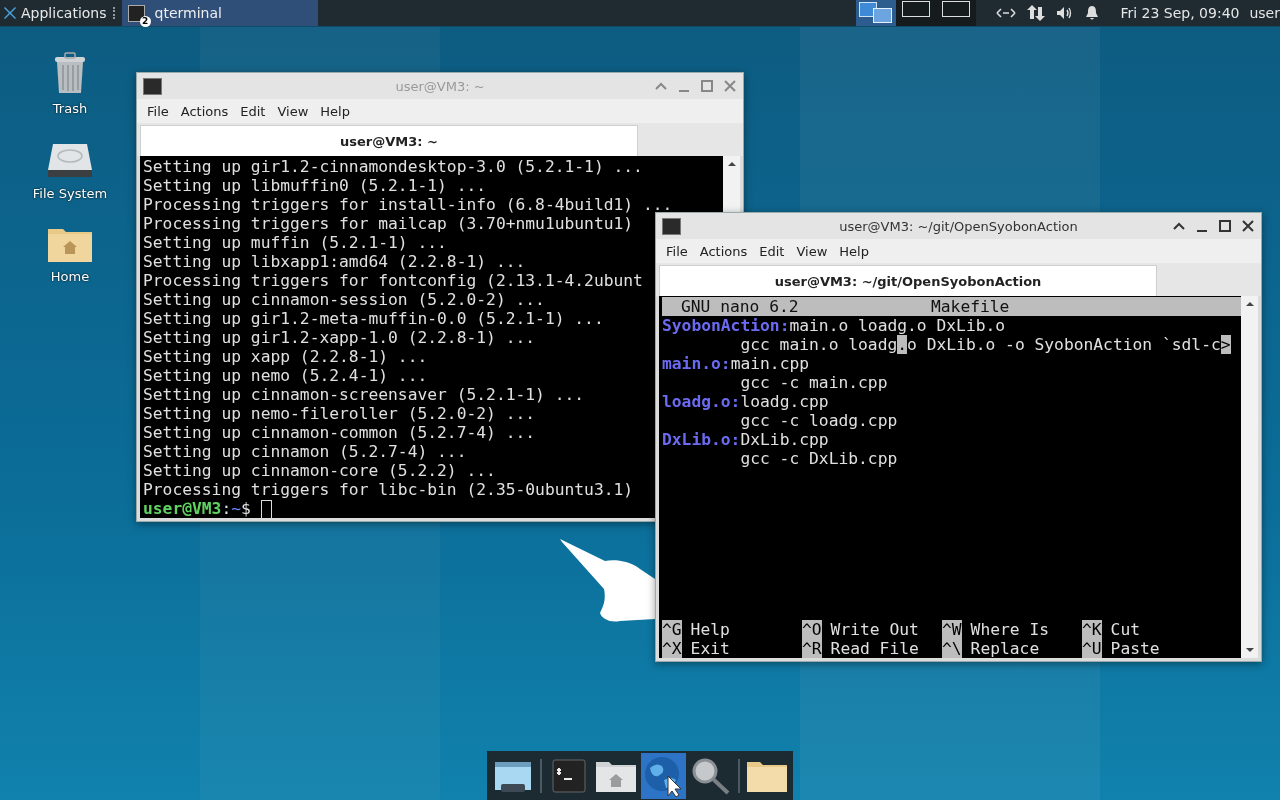  Describe the element at coordinates (236, 508) in the screenshot. I see `prompt-path: ~` at that location.